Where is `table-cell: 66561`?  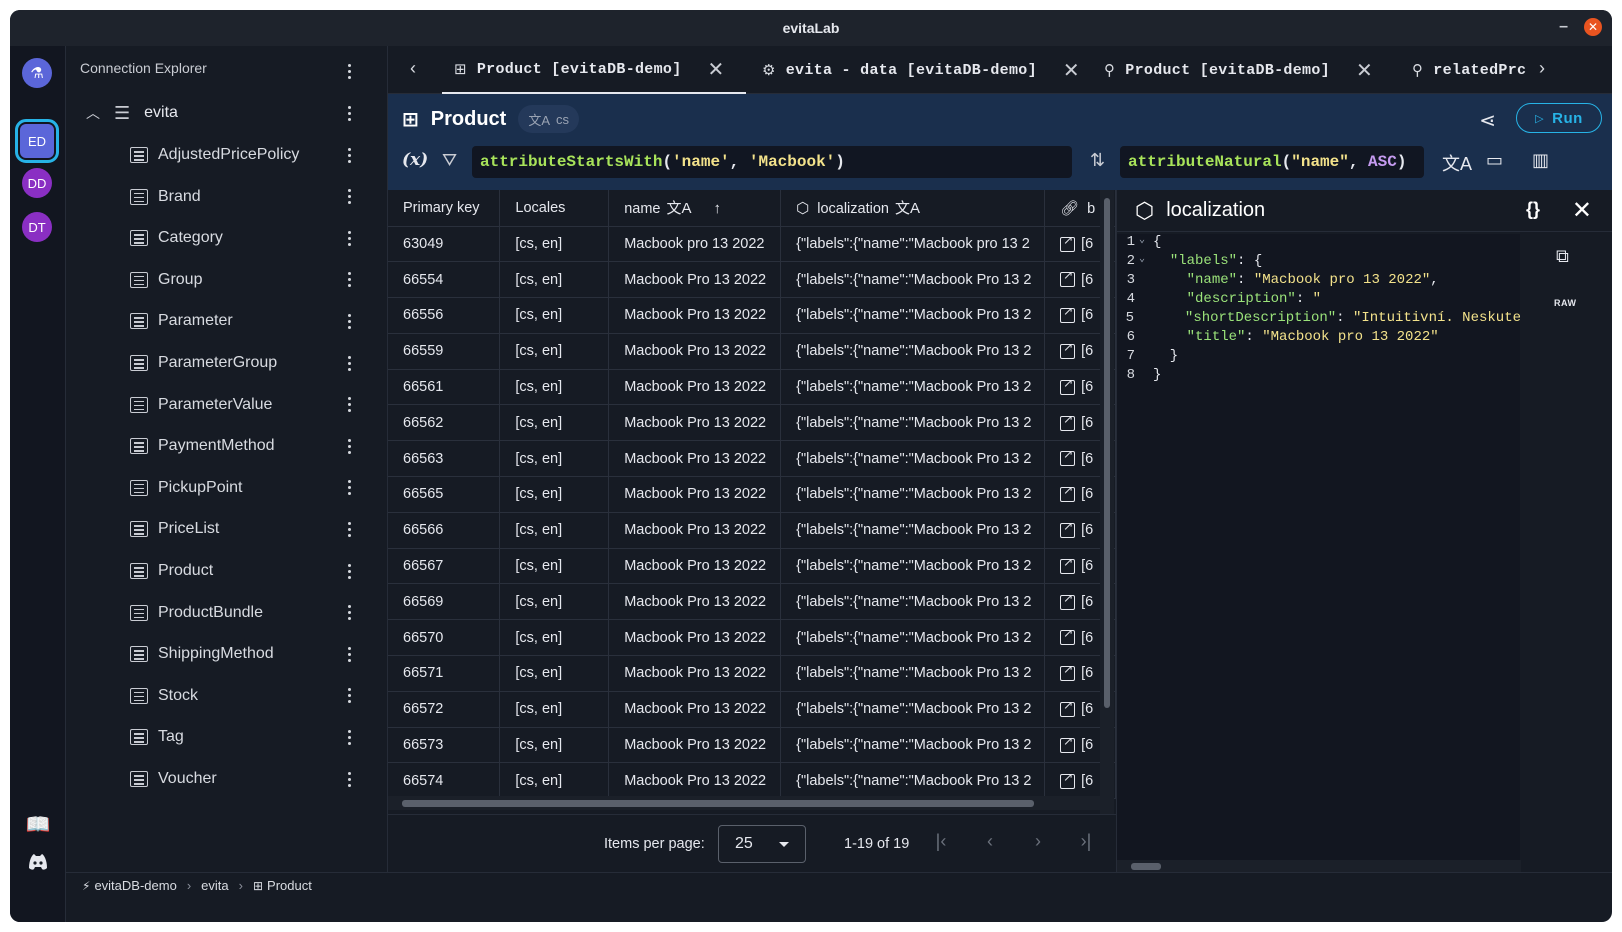 table-cell: 66561 is located at coordinates (444, 387).